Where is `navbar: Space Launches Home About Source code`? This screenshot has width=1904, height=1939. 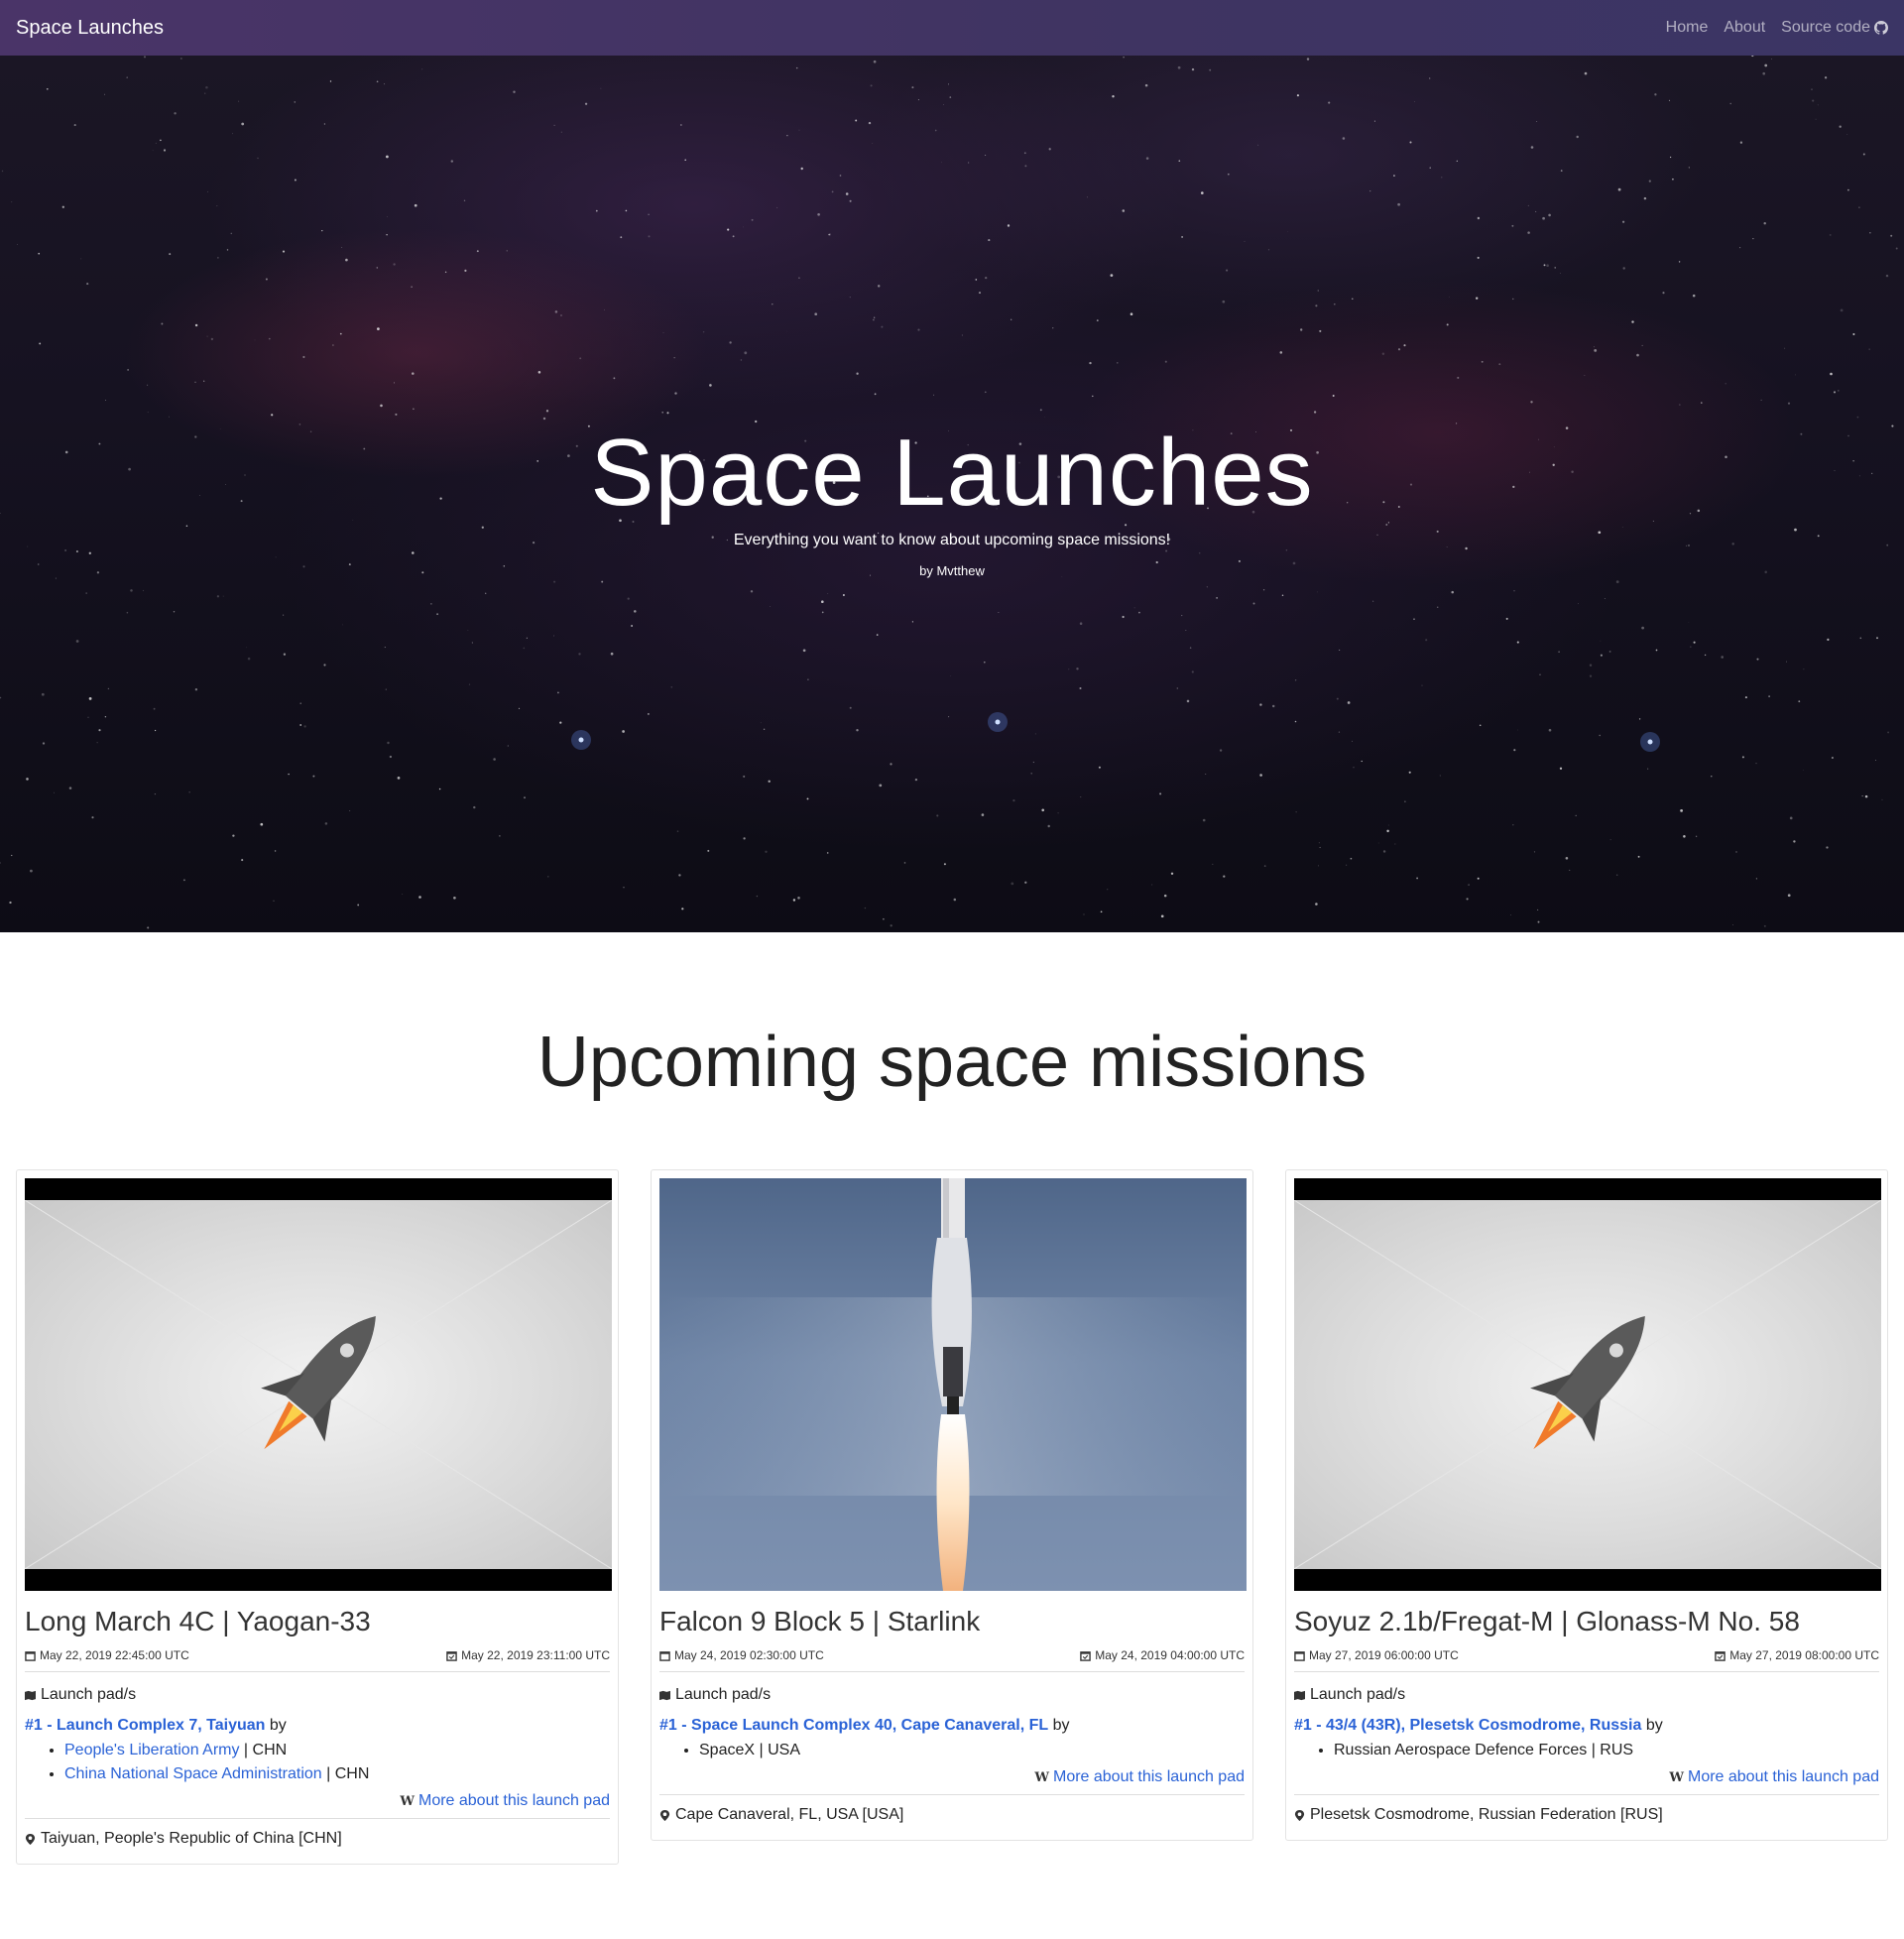
navbar: Space Launches Home About Source code is located at coordinates (952, 28).